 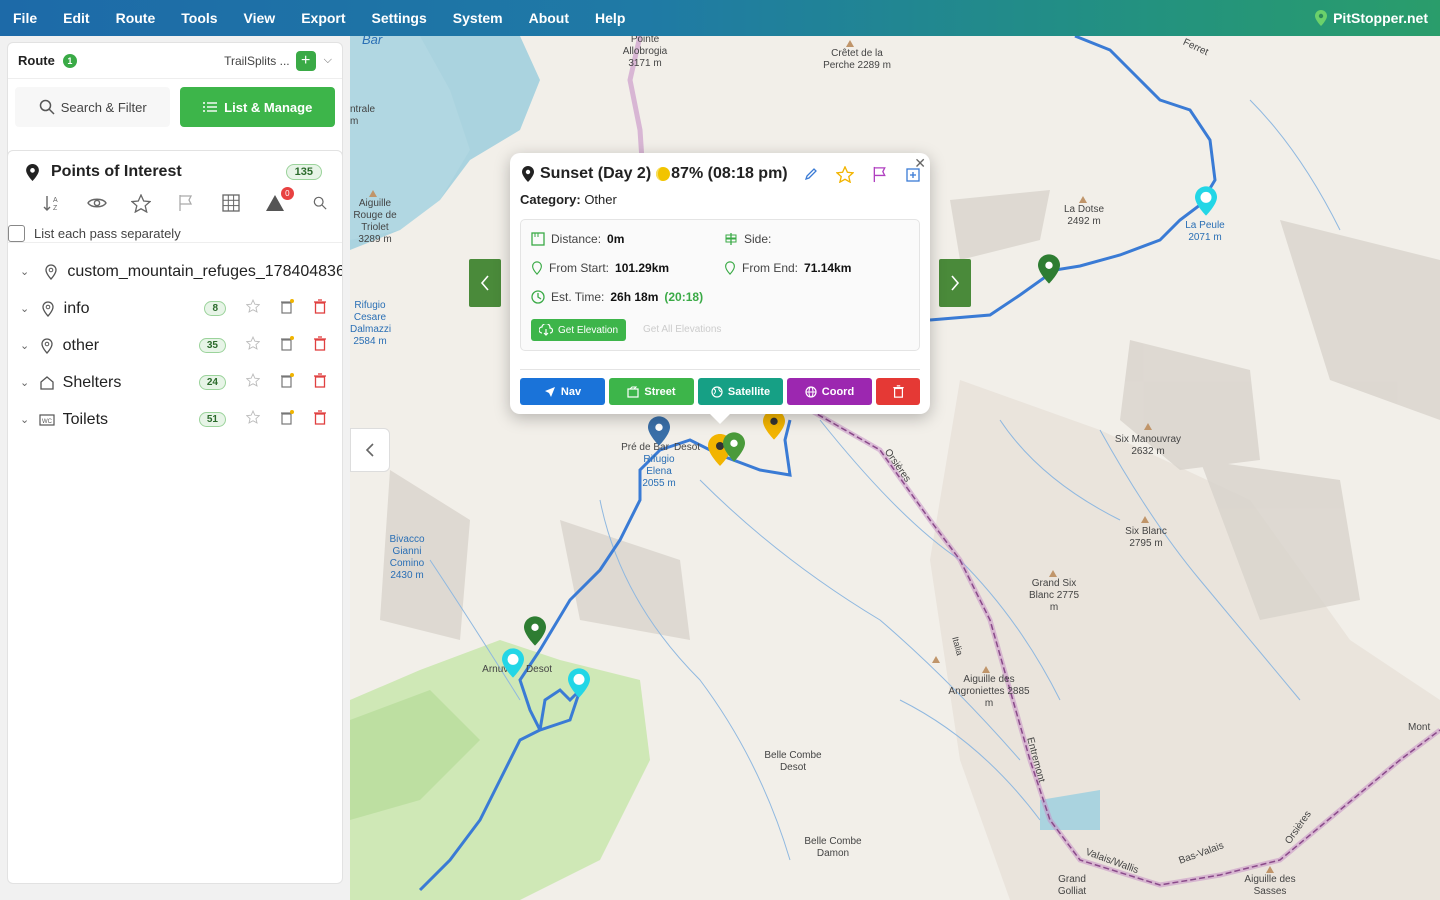 I want to click on popup-prev-button, so click(x=485, y=283).